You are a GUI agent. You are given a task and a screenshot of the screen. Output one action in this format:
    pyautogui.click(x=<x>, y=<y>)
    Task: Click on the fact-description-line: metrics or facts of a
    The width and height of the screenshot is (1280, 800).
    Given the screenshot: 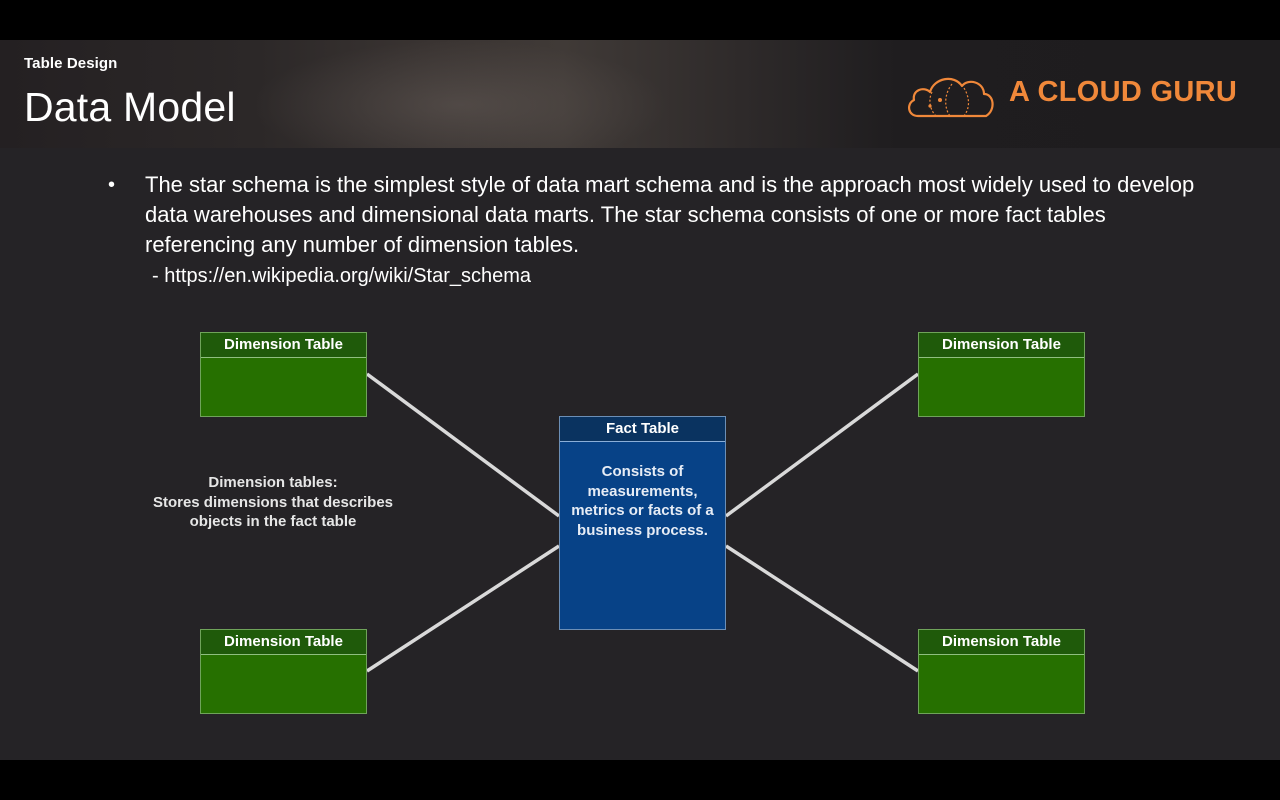 What is the action you would take?
    pyautogui.click(x=642, y=510)
    